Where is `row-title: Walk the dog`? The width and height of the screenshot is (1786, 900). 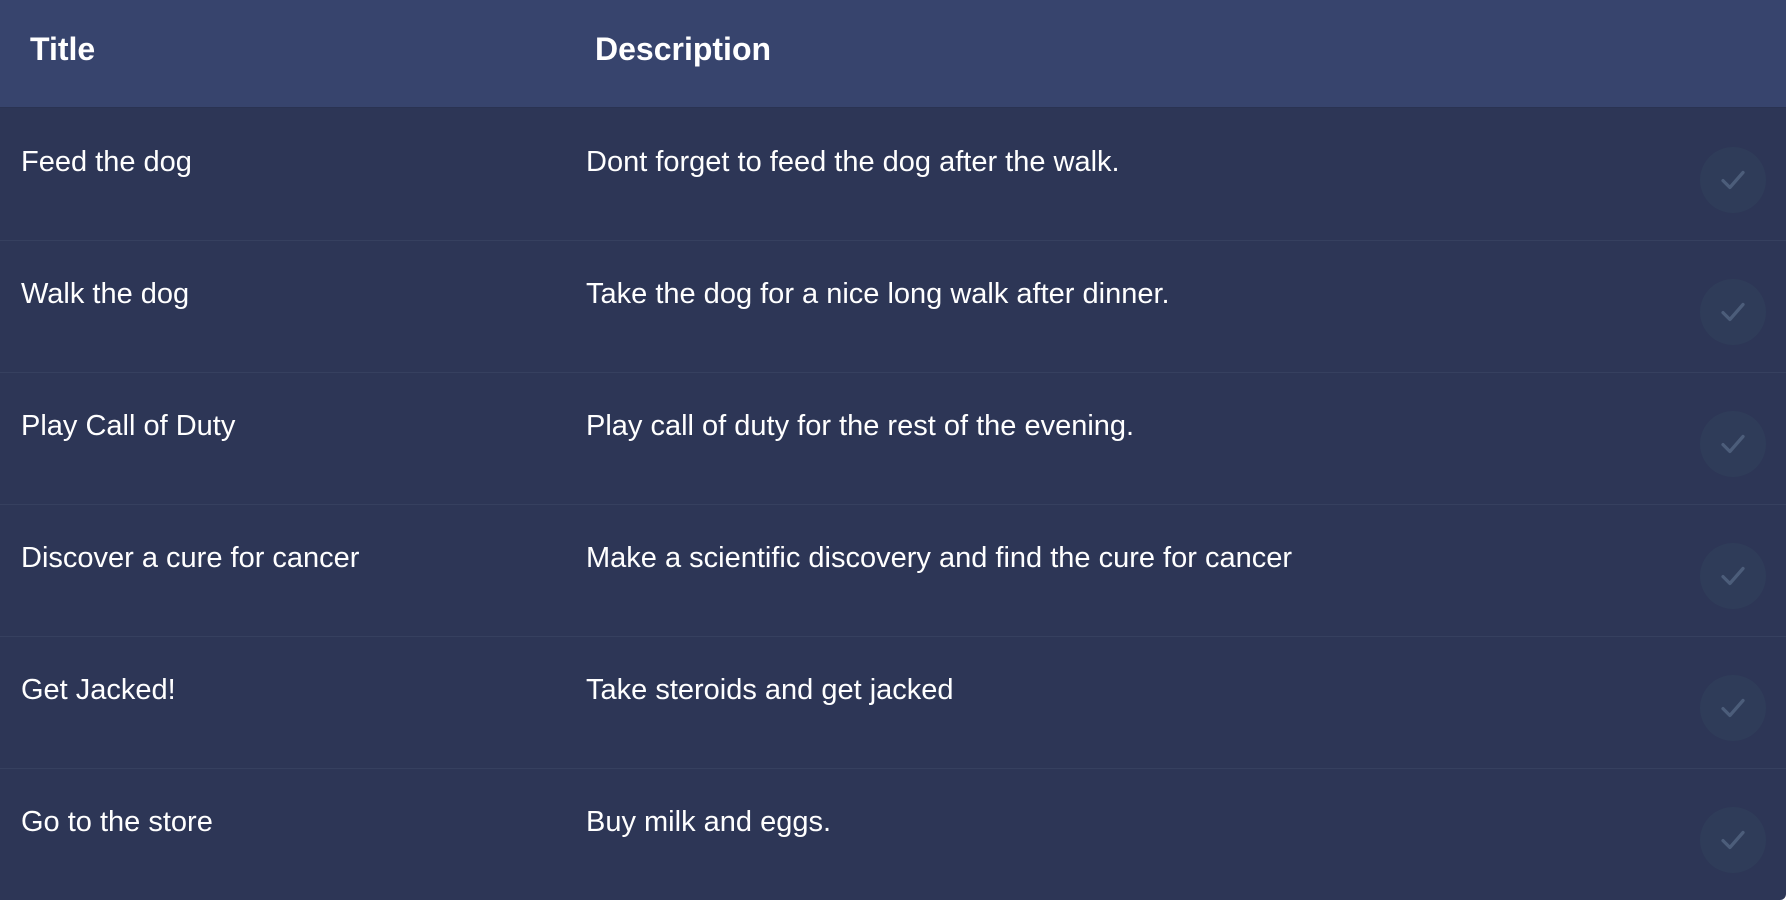 row-title: Walk the dog is located at coordinates (105, 294).